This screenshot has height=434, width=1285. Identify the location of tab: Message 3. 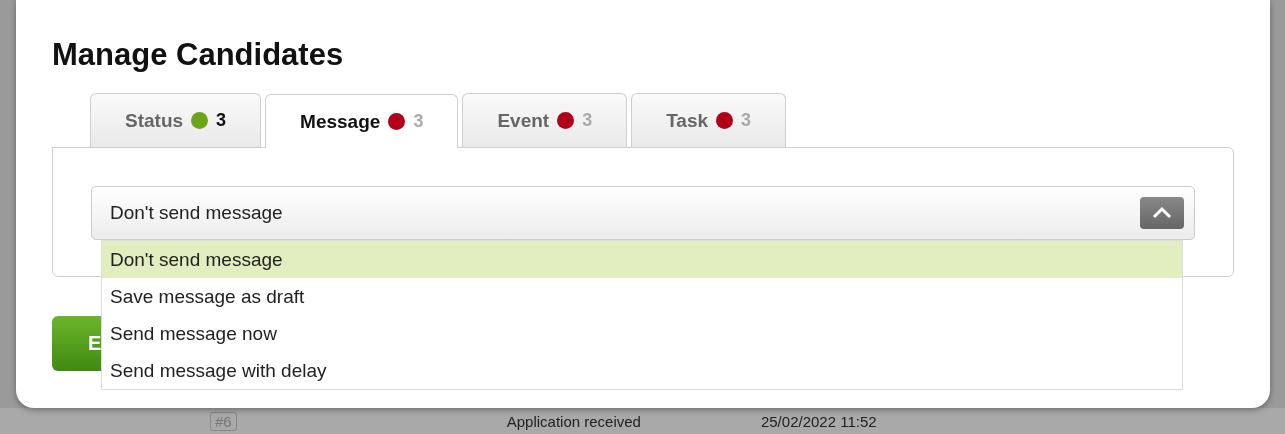
(362, 121).